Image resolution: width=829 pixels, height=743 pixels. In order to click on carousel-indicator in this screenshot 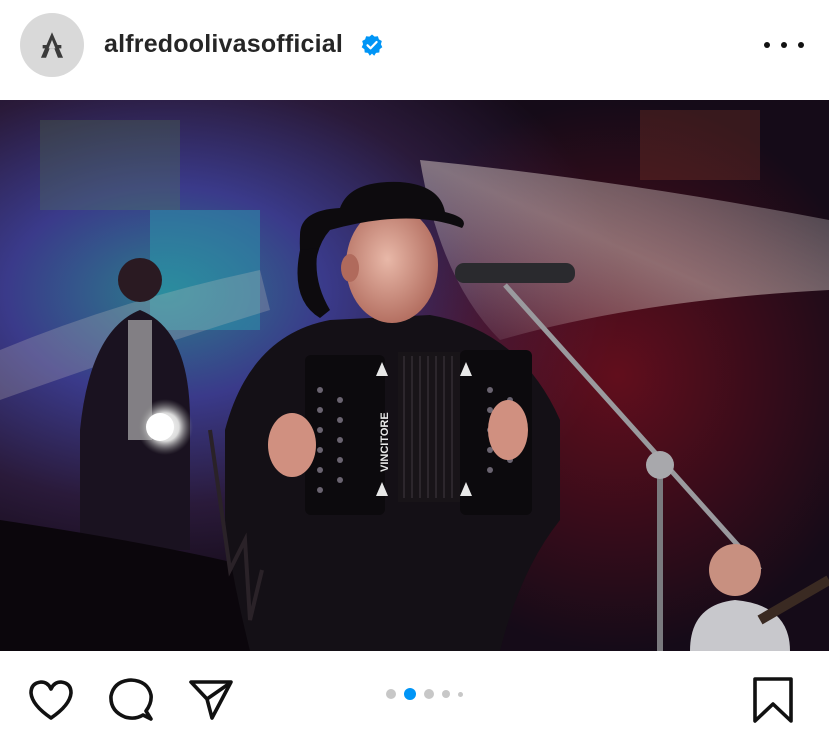, I will do `click(424, 694)`.